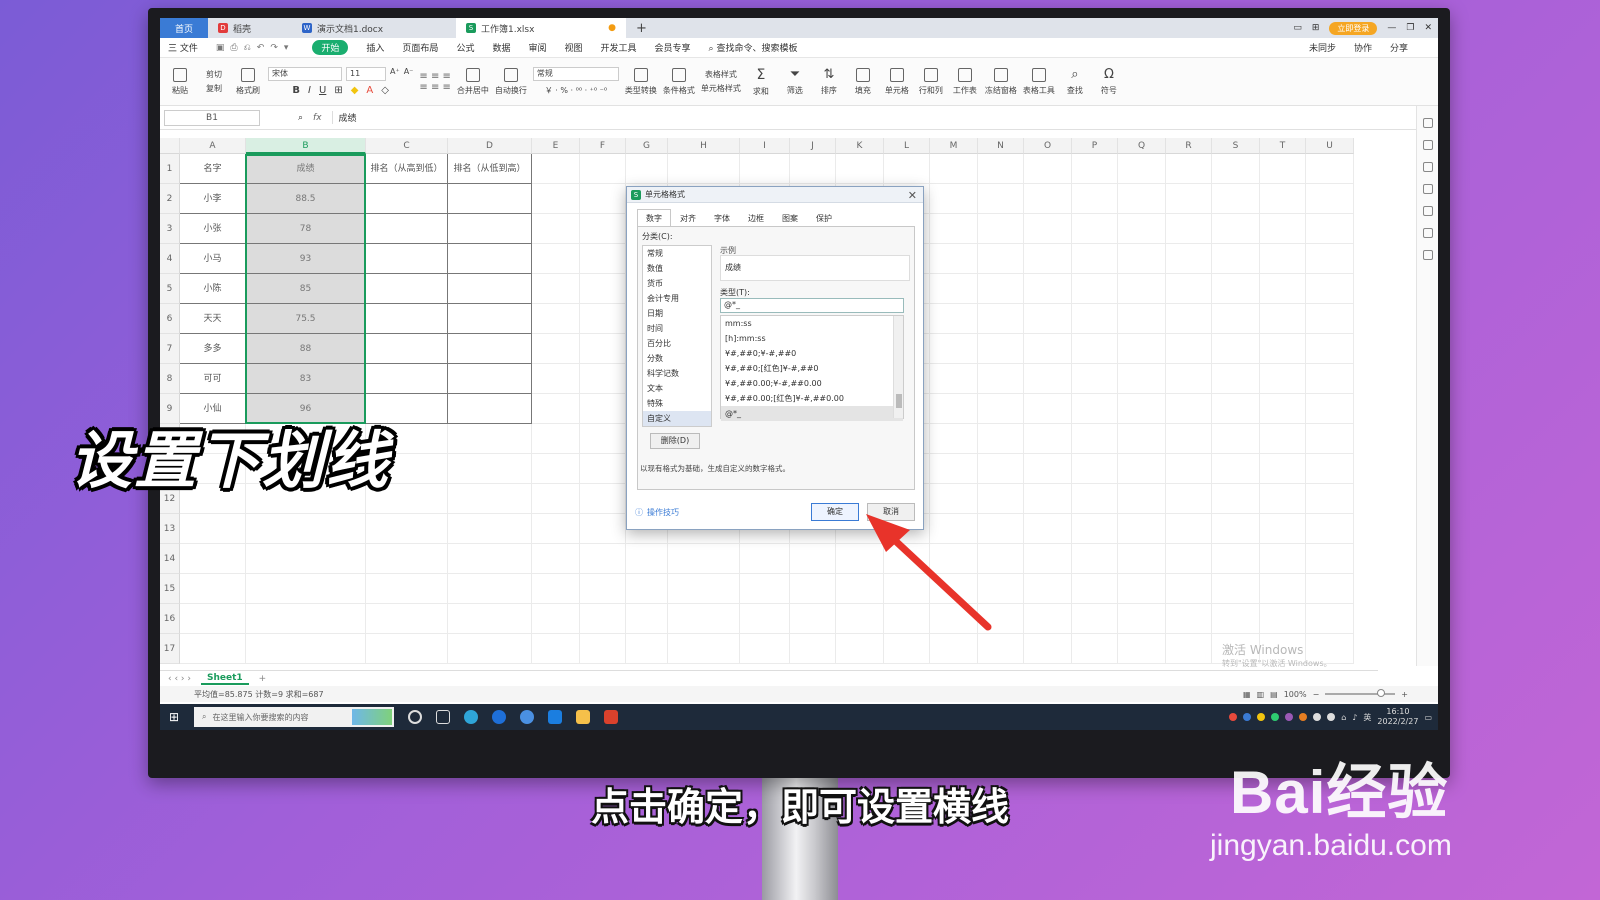 This screenshot has width=1600, height=900. What do you see at coordinates (490, 499) in the screenshot?
I see `cell-d12` at bounding box center [490, 499].